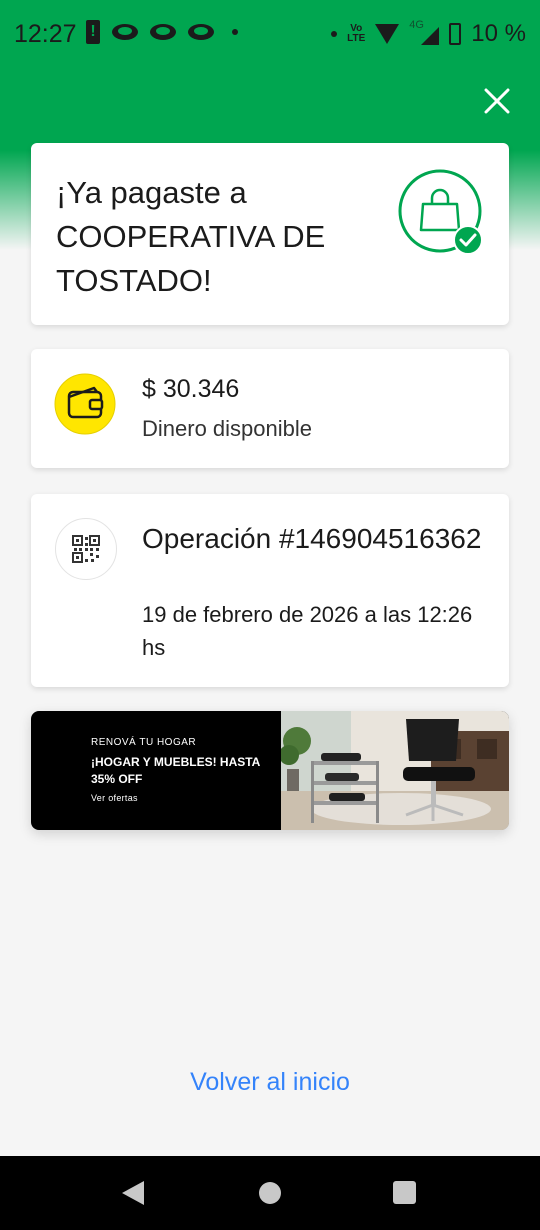 Image resolution: width=540 pixels, height=1230 pixels. What do you see at coordinates (356, 38) in the screenshot?
I see `volte-bottom-label: LTE` at bounding box center [356, 38].